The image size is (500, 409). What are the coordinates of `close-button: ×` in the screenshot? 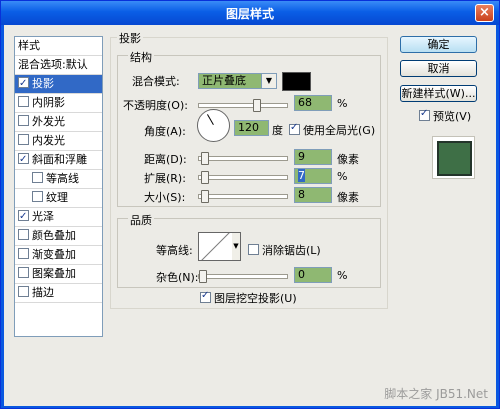 It's located at (484, 13).